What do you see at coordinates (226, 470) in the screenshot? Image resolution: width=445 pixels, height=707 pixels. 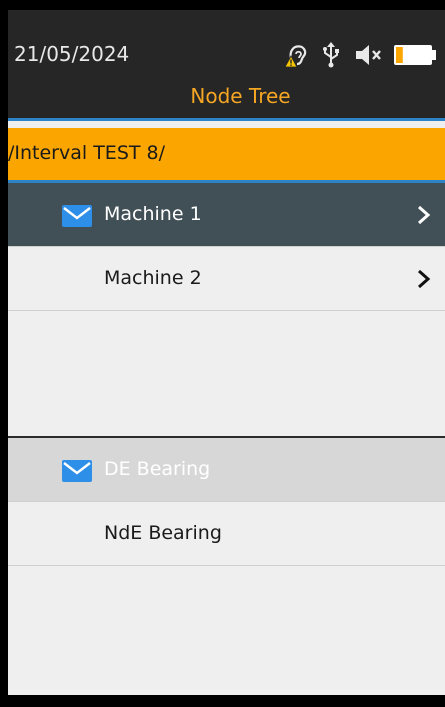 I see `list-item-de-bearing: DE Bearing` at bounding box center [226, 470].